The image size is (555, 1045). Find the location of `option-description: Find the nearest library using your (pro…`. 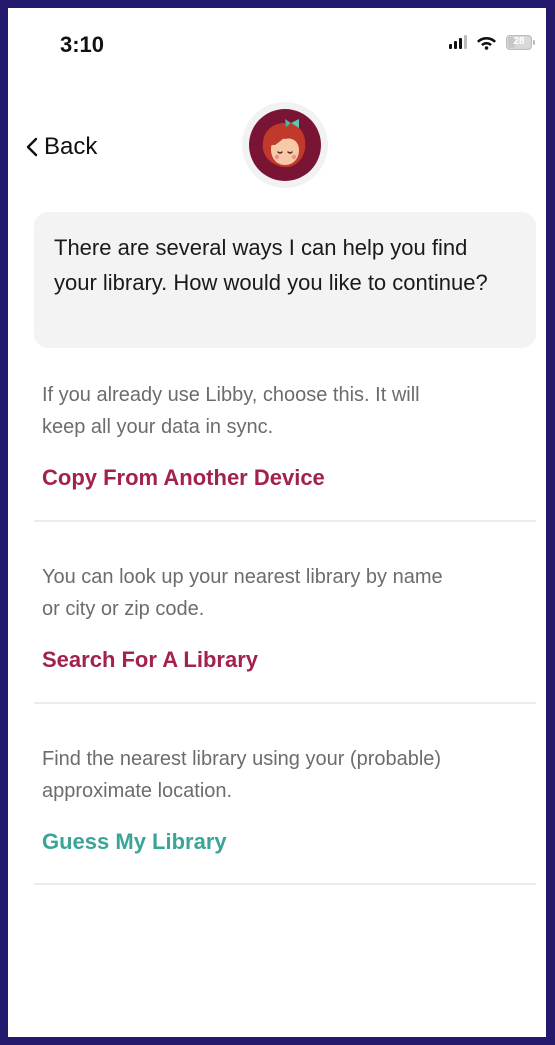

option-description: Find the nearest library using your (pro… is located at coordinates (242, 775).